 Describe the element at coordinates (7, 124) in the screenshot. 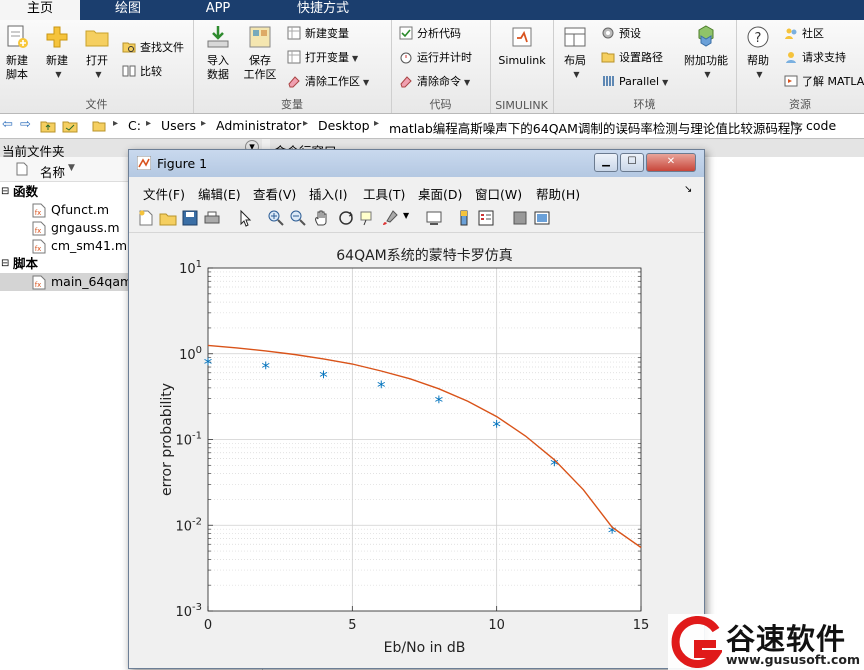

I see `back-arrow-icon: ⇦` at that location.